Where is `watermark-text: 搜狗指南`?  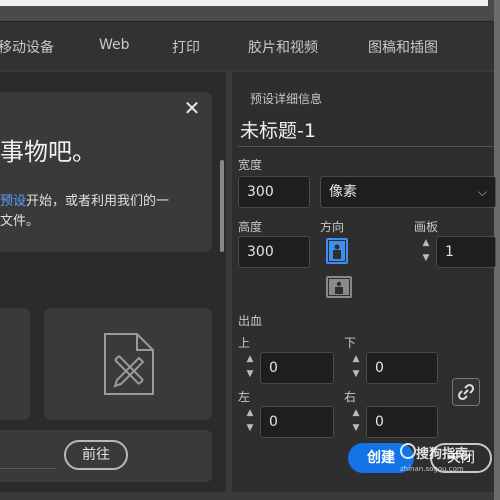 watermark-text: 搜狗指南 is located at coordinates (442, 454).